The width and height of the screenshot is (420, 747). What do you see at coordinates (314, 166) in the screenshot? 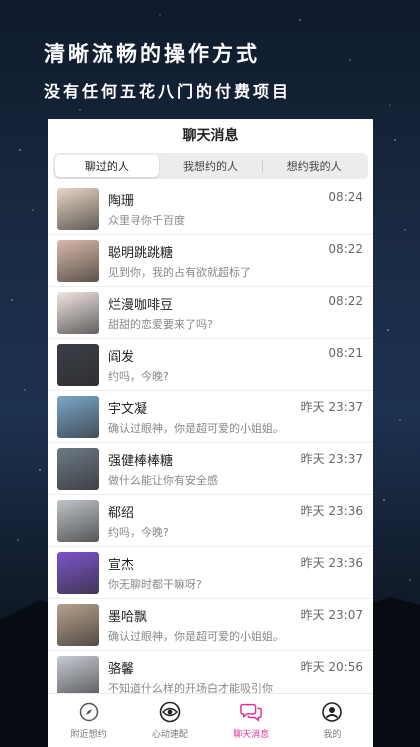
I see `tab-want-to-date-me: 想约我的人` at bounding box center [314, 166].